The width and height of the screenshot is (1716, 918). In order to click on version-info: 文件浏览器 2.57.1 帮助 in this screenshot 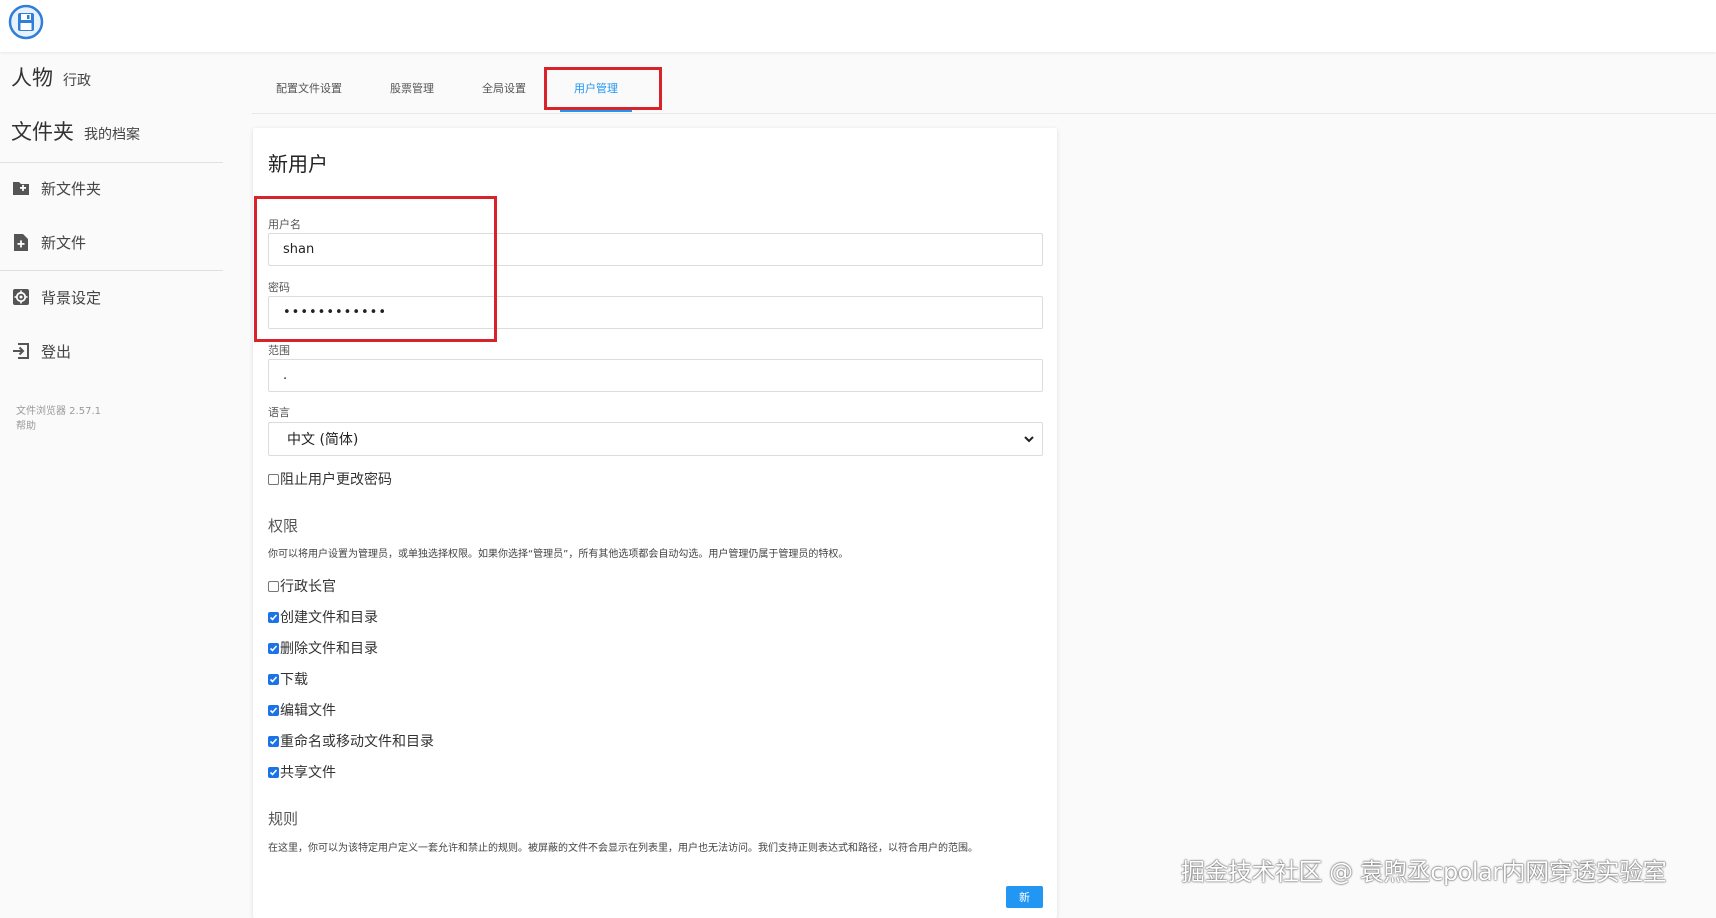, I will do `click(58, 419)`.